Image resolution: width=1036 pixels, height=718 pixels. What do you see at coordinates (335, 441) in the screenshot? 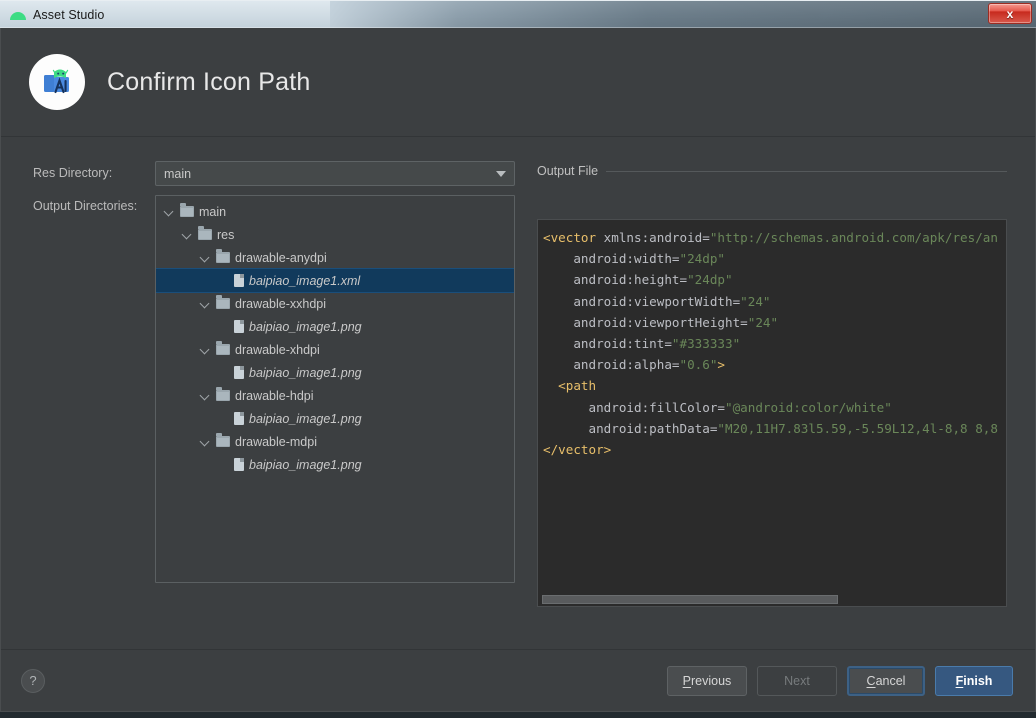
I see `tree-row: drawable-mdpi` at bounding box center [335, 441].